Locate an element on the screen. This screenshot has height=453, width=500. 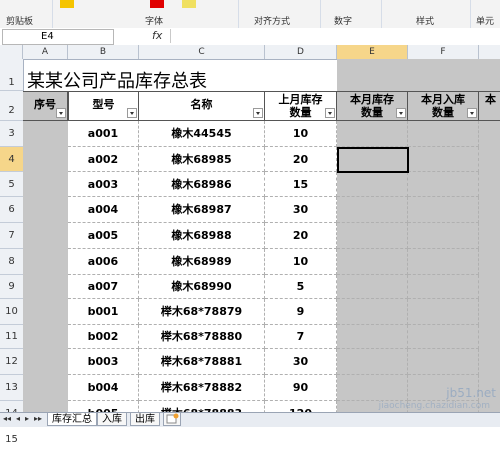
cell-name: 橡木68988 is located at coordinates (202, 236).